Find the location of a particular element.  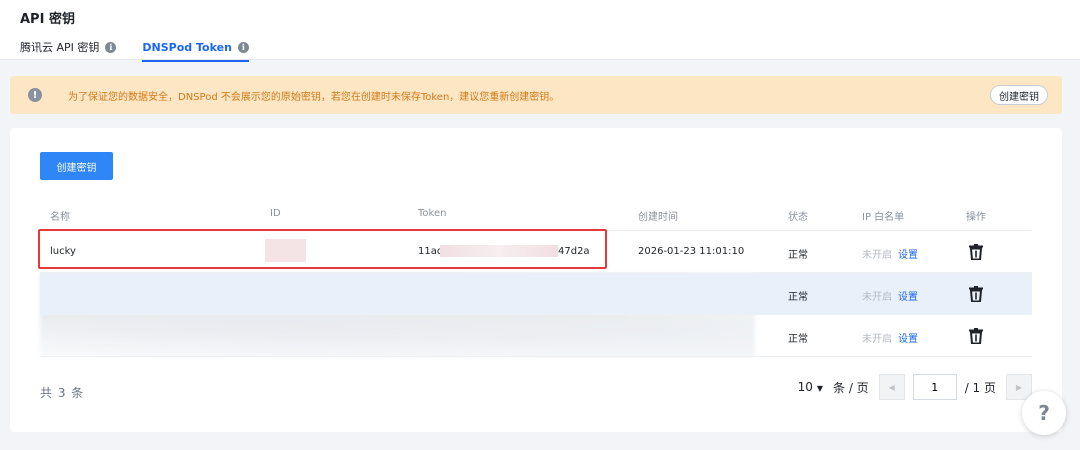

token-name: lucky is located at coordinates (63, 251).